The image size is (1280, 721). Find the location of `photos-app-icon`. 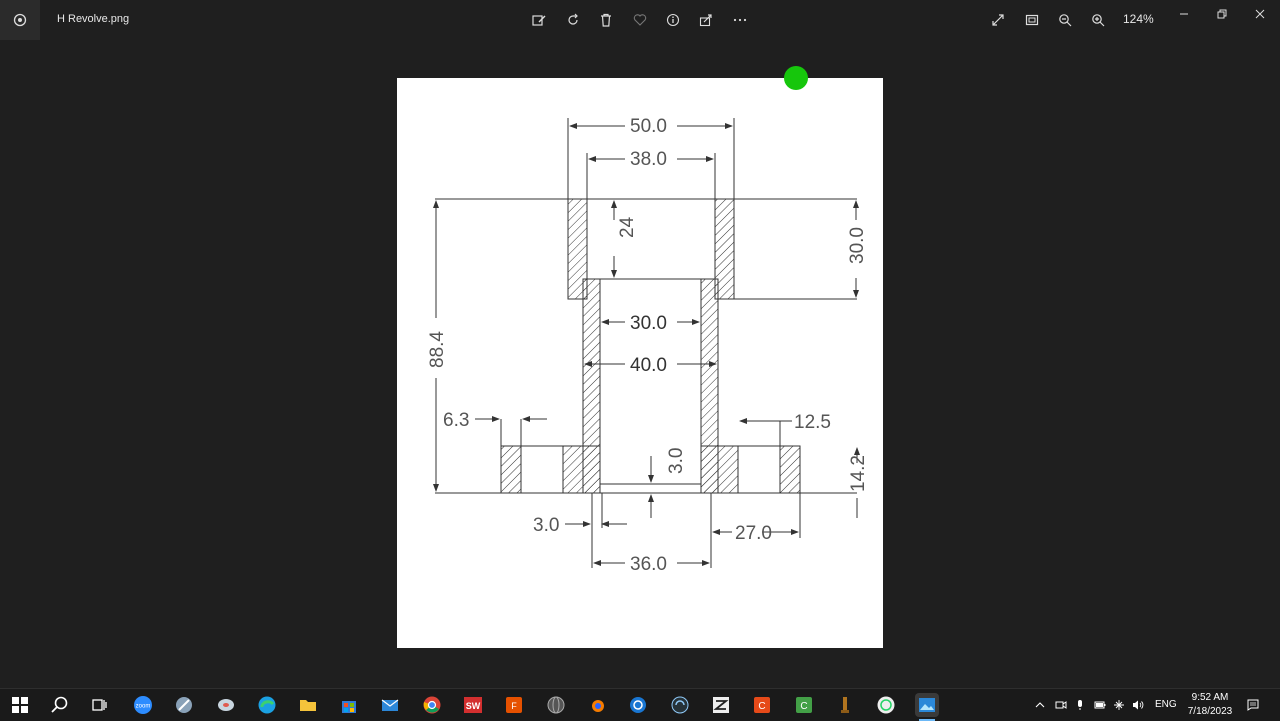

photos-app-icon is located at coordinates (20, 20).